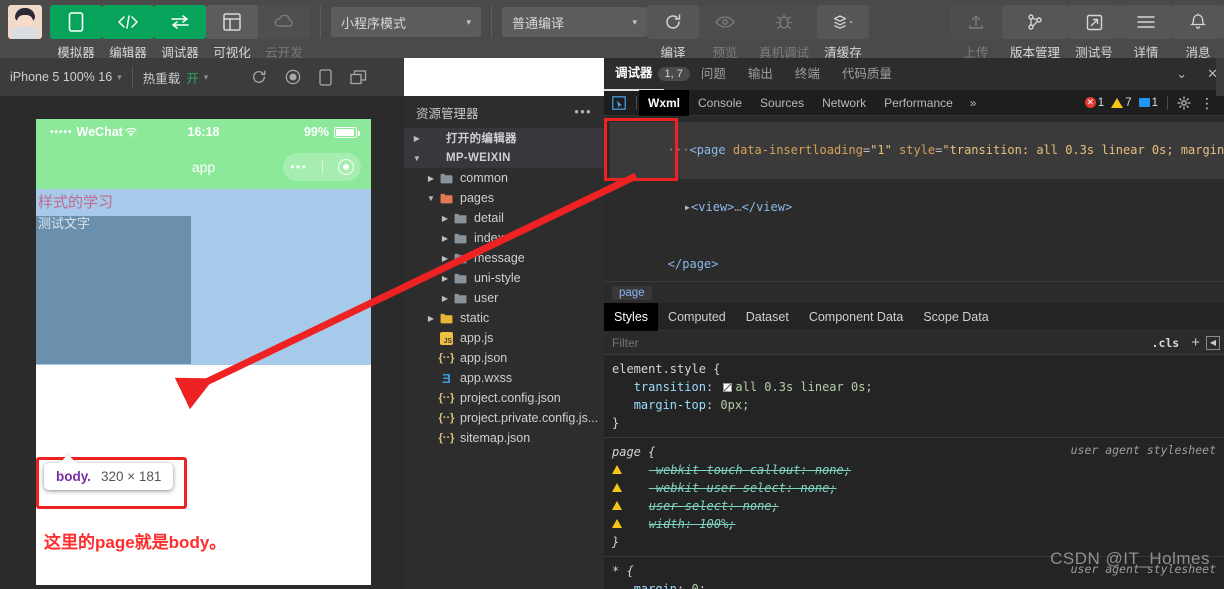 The width and height of the screenshot is (1224, 589). I want to click on panel-console: Console, so click(720, 103).